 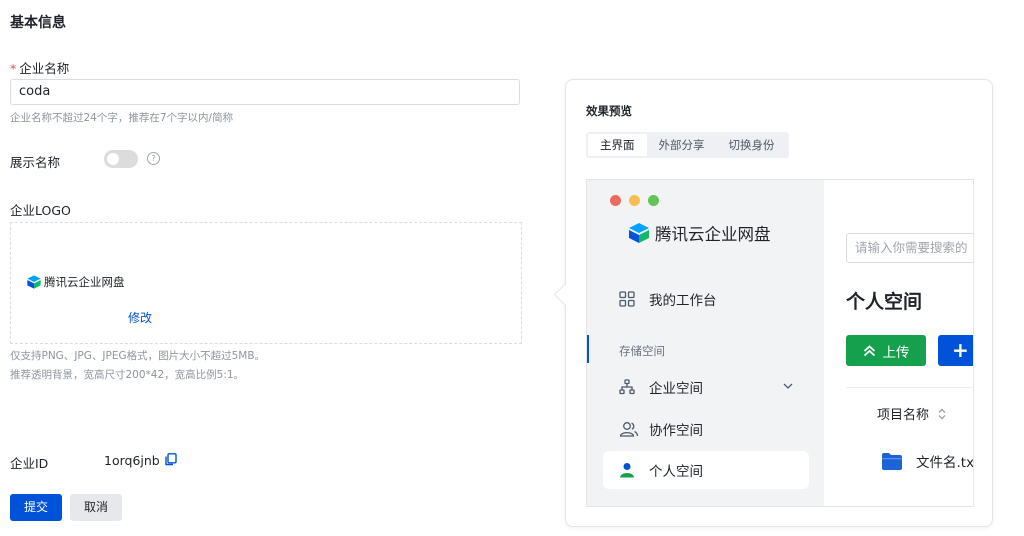 What do you see at coordinates (632, 387) in the screenshot?
I see `org-tree-icon` at bounding box center [632, 387].